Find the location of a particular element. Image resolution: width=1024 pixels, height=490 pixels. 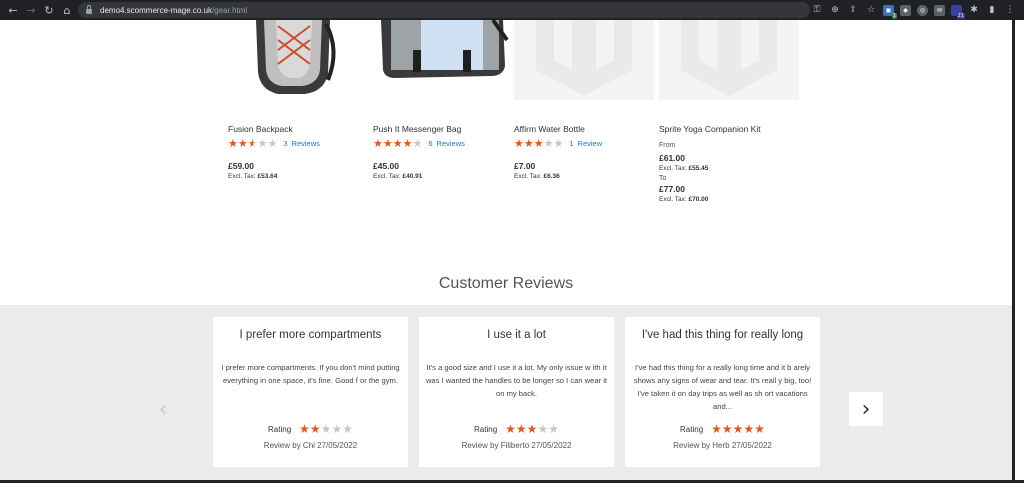

product-tax-from: Excl. Tax: £55.45 is located at coordinates (683, 168).